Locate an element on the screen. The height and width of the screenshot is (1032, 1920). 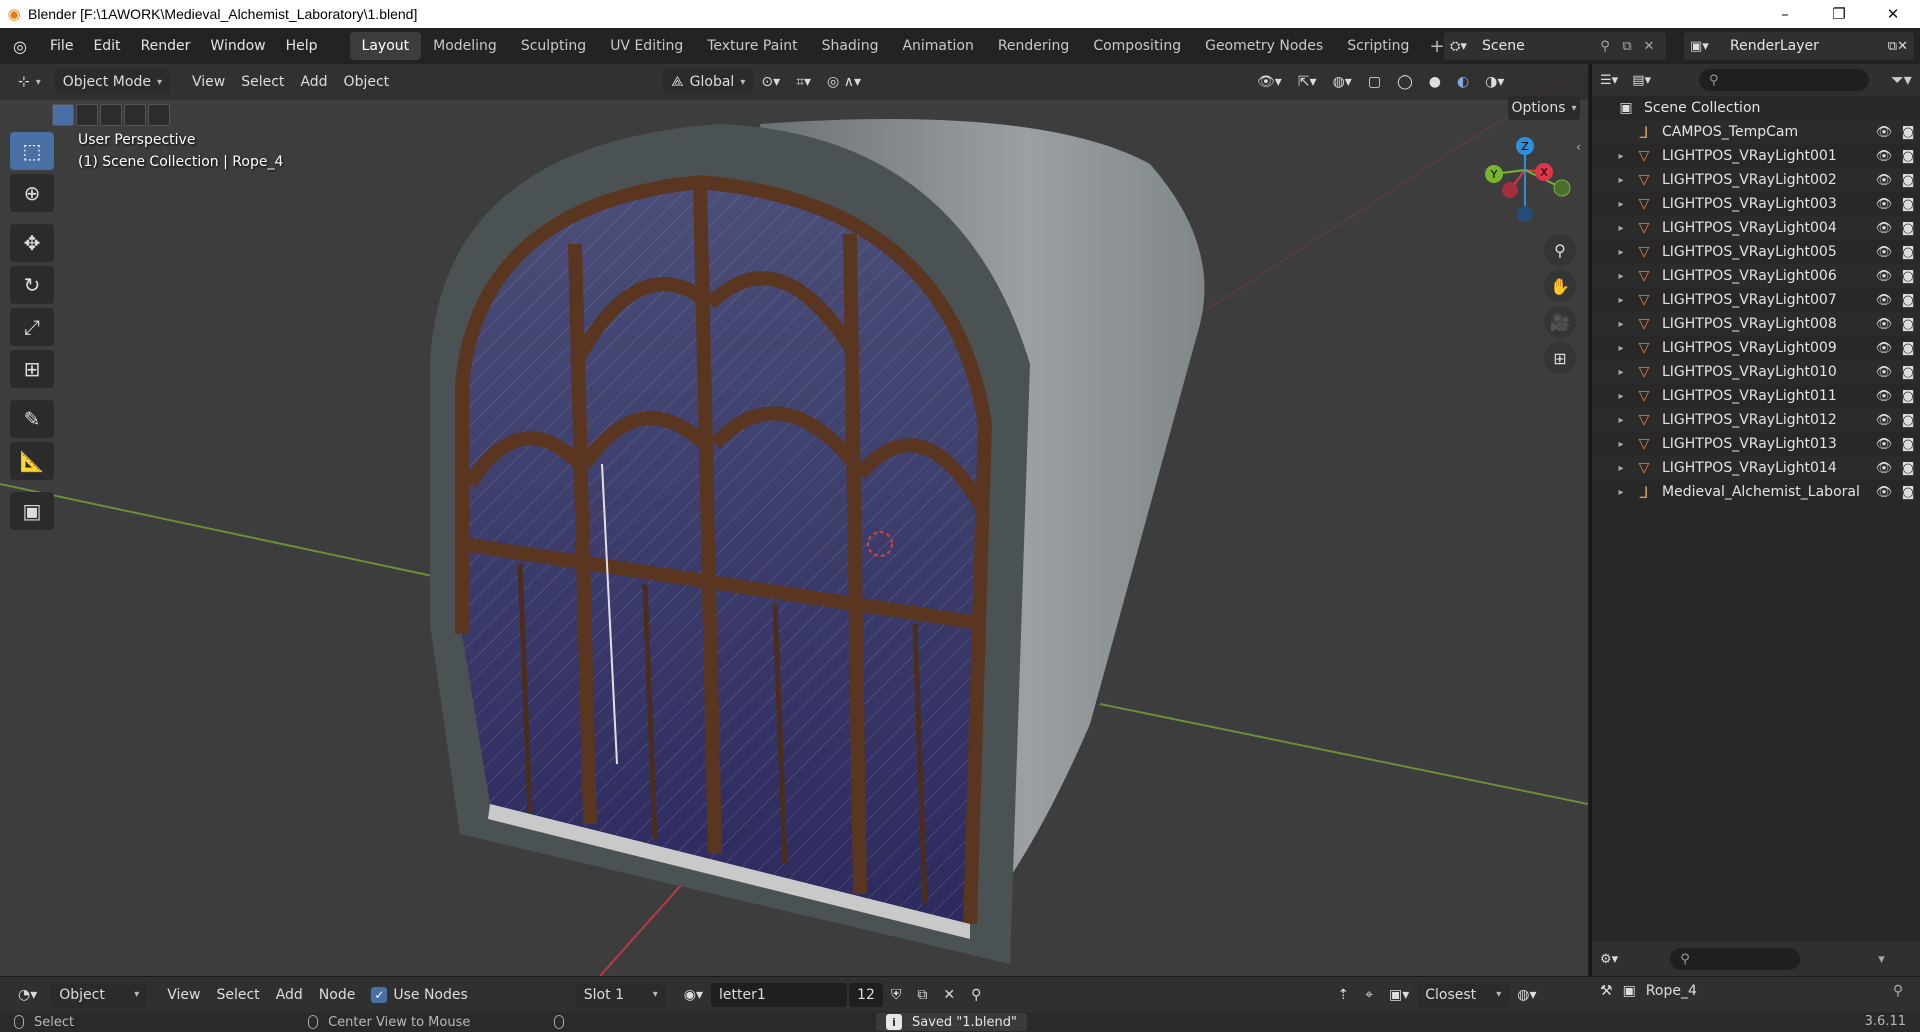
menu-help: Help is located at coordinates (302, 46).